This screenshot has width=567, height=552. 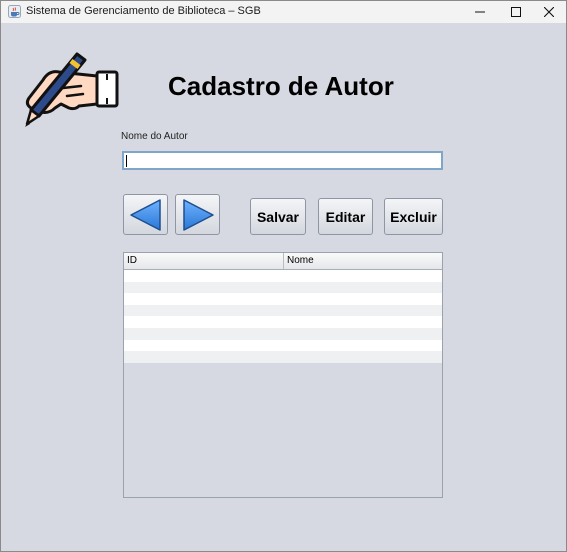 I want to click on close-icon, so click(x=549, y=12).